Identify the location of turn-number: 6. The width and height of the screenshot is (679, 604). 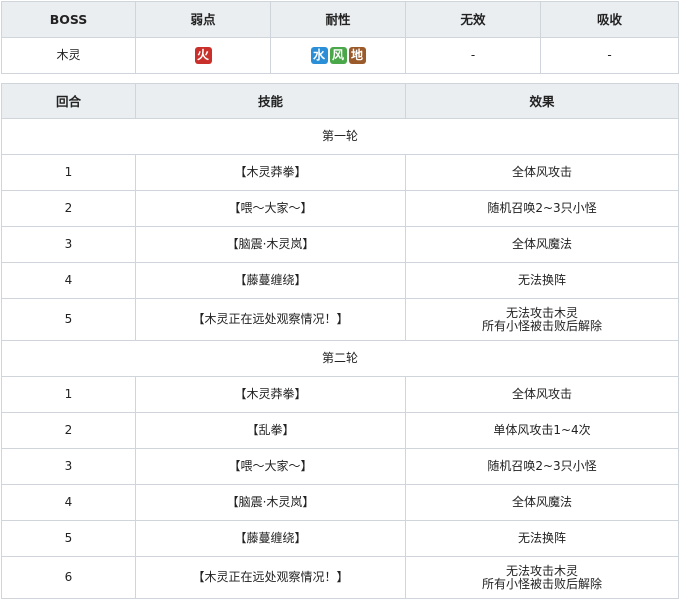
(68, 577).